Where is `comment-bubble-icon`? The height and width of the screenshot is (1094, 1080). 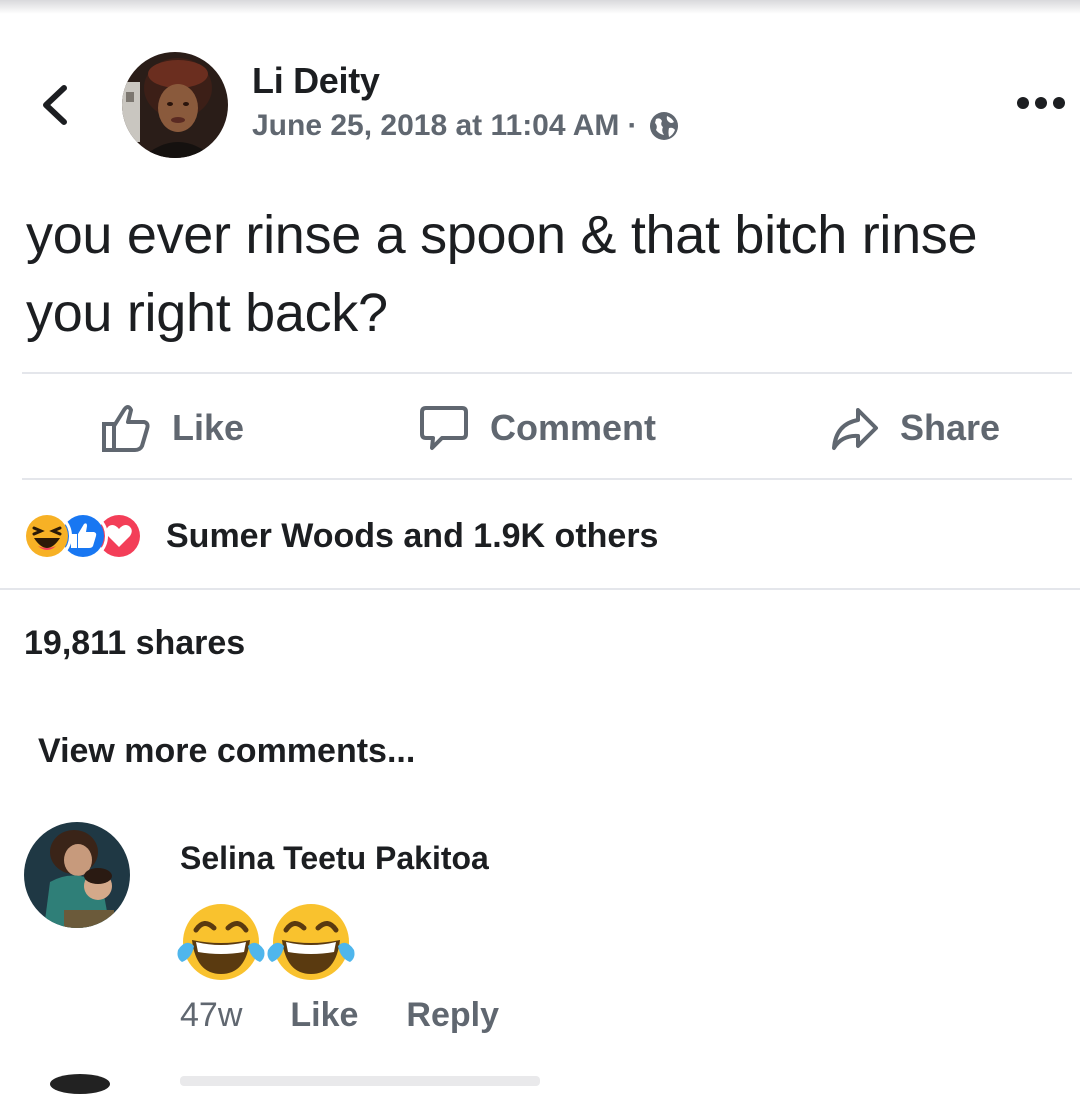 comment-bubble-icon is located at coordinates (444, 428).